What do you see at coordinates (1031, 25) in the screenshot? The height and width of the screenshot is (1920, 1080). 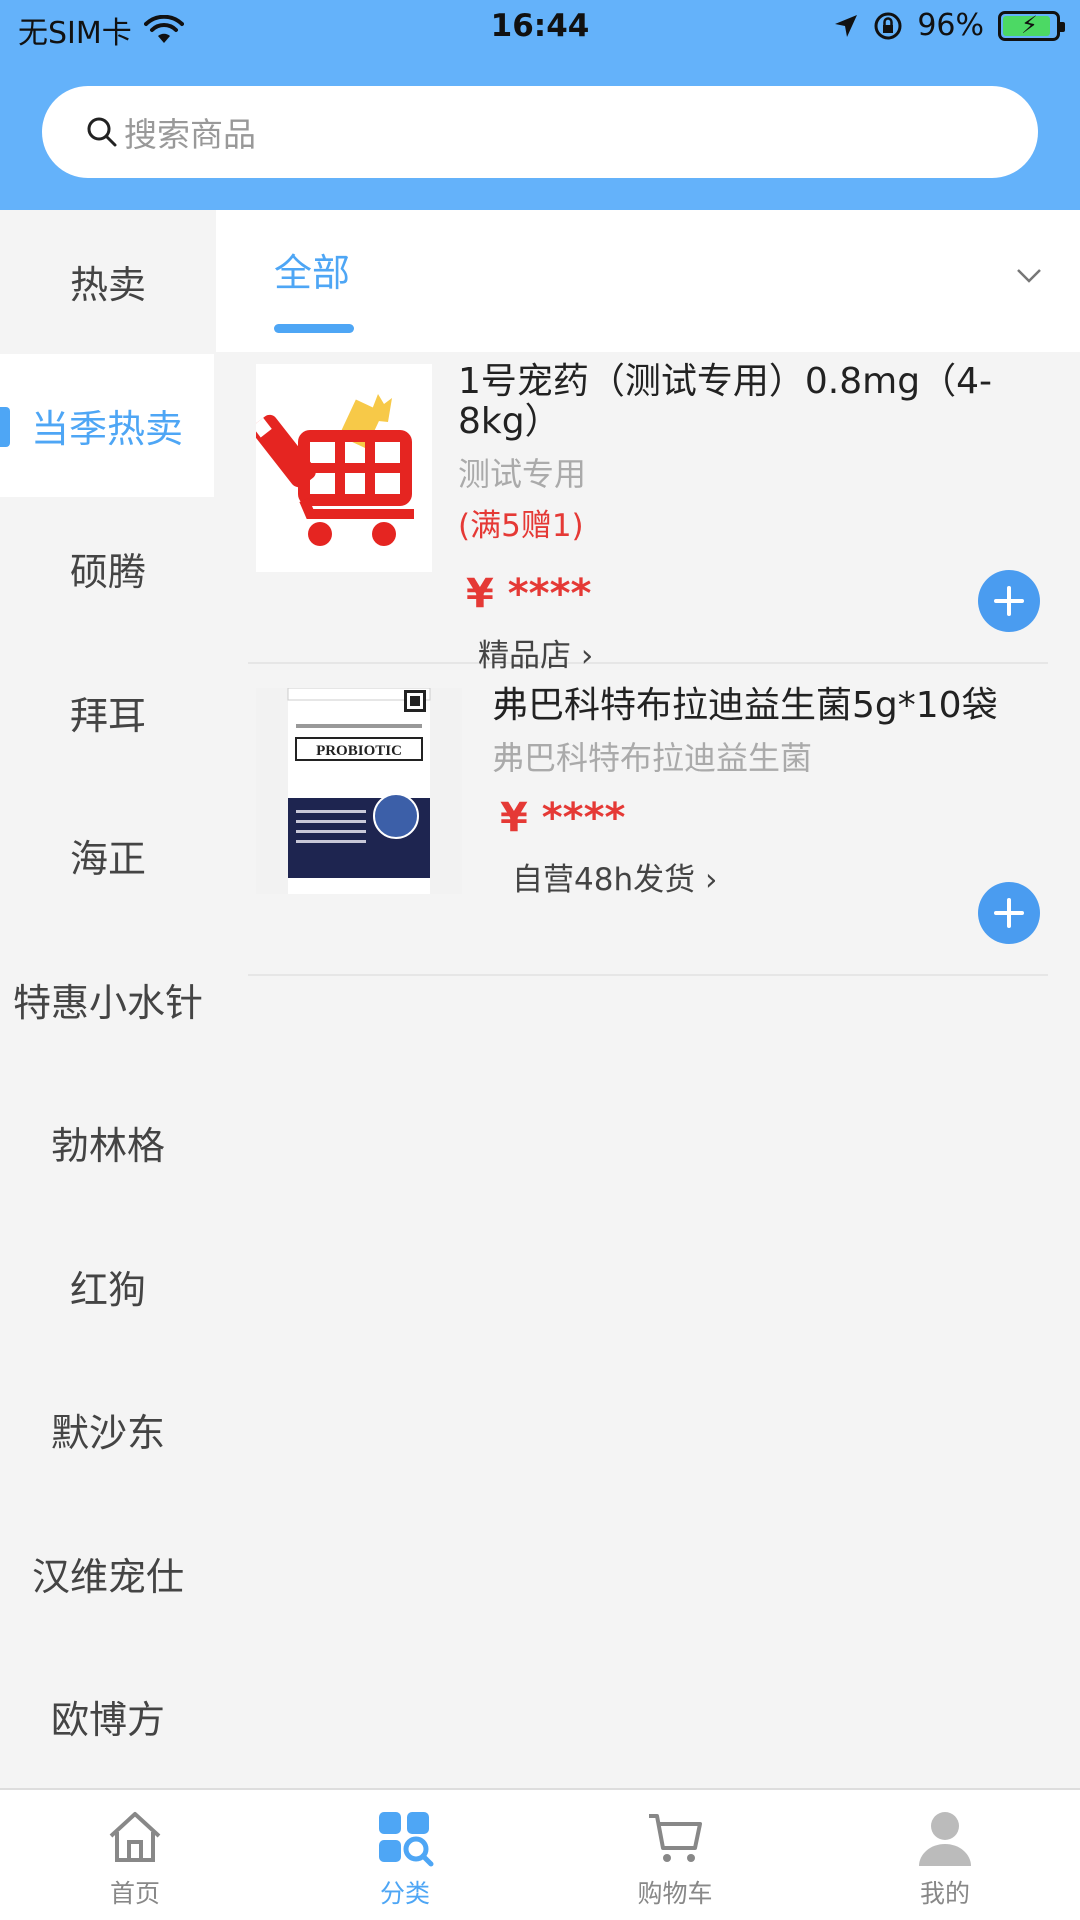 I see `battery-icon: ⚡` at bounding box center [1031, 25].